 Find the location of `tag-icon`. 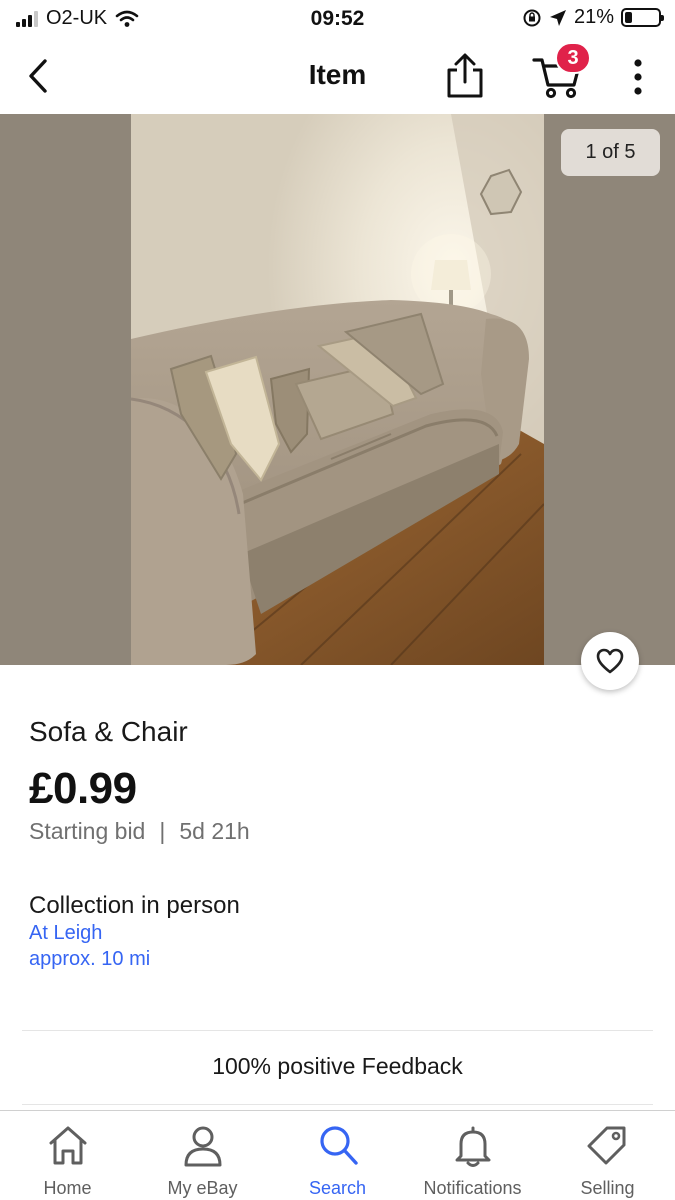

tag-icon is located at coordinates (606, 1145).